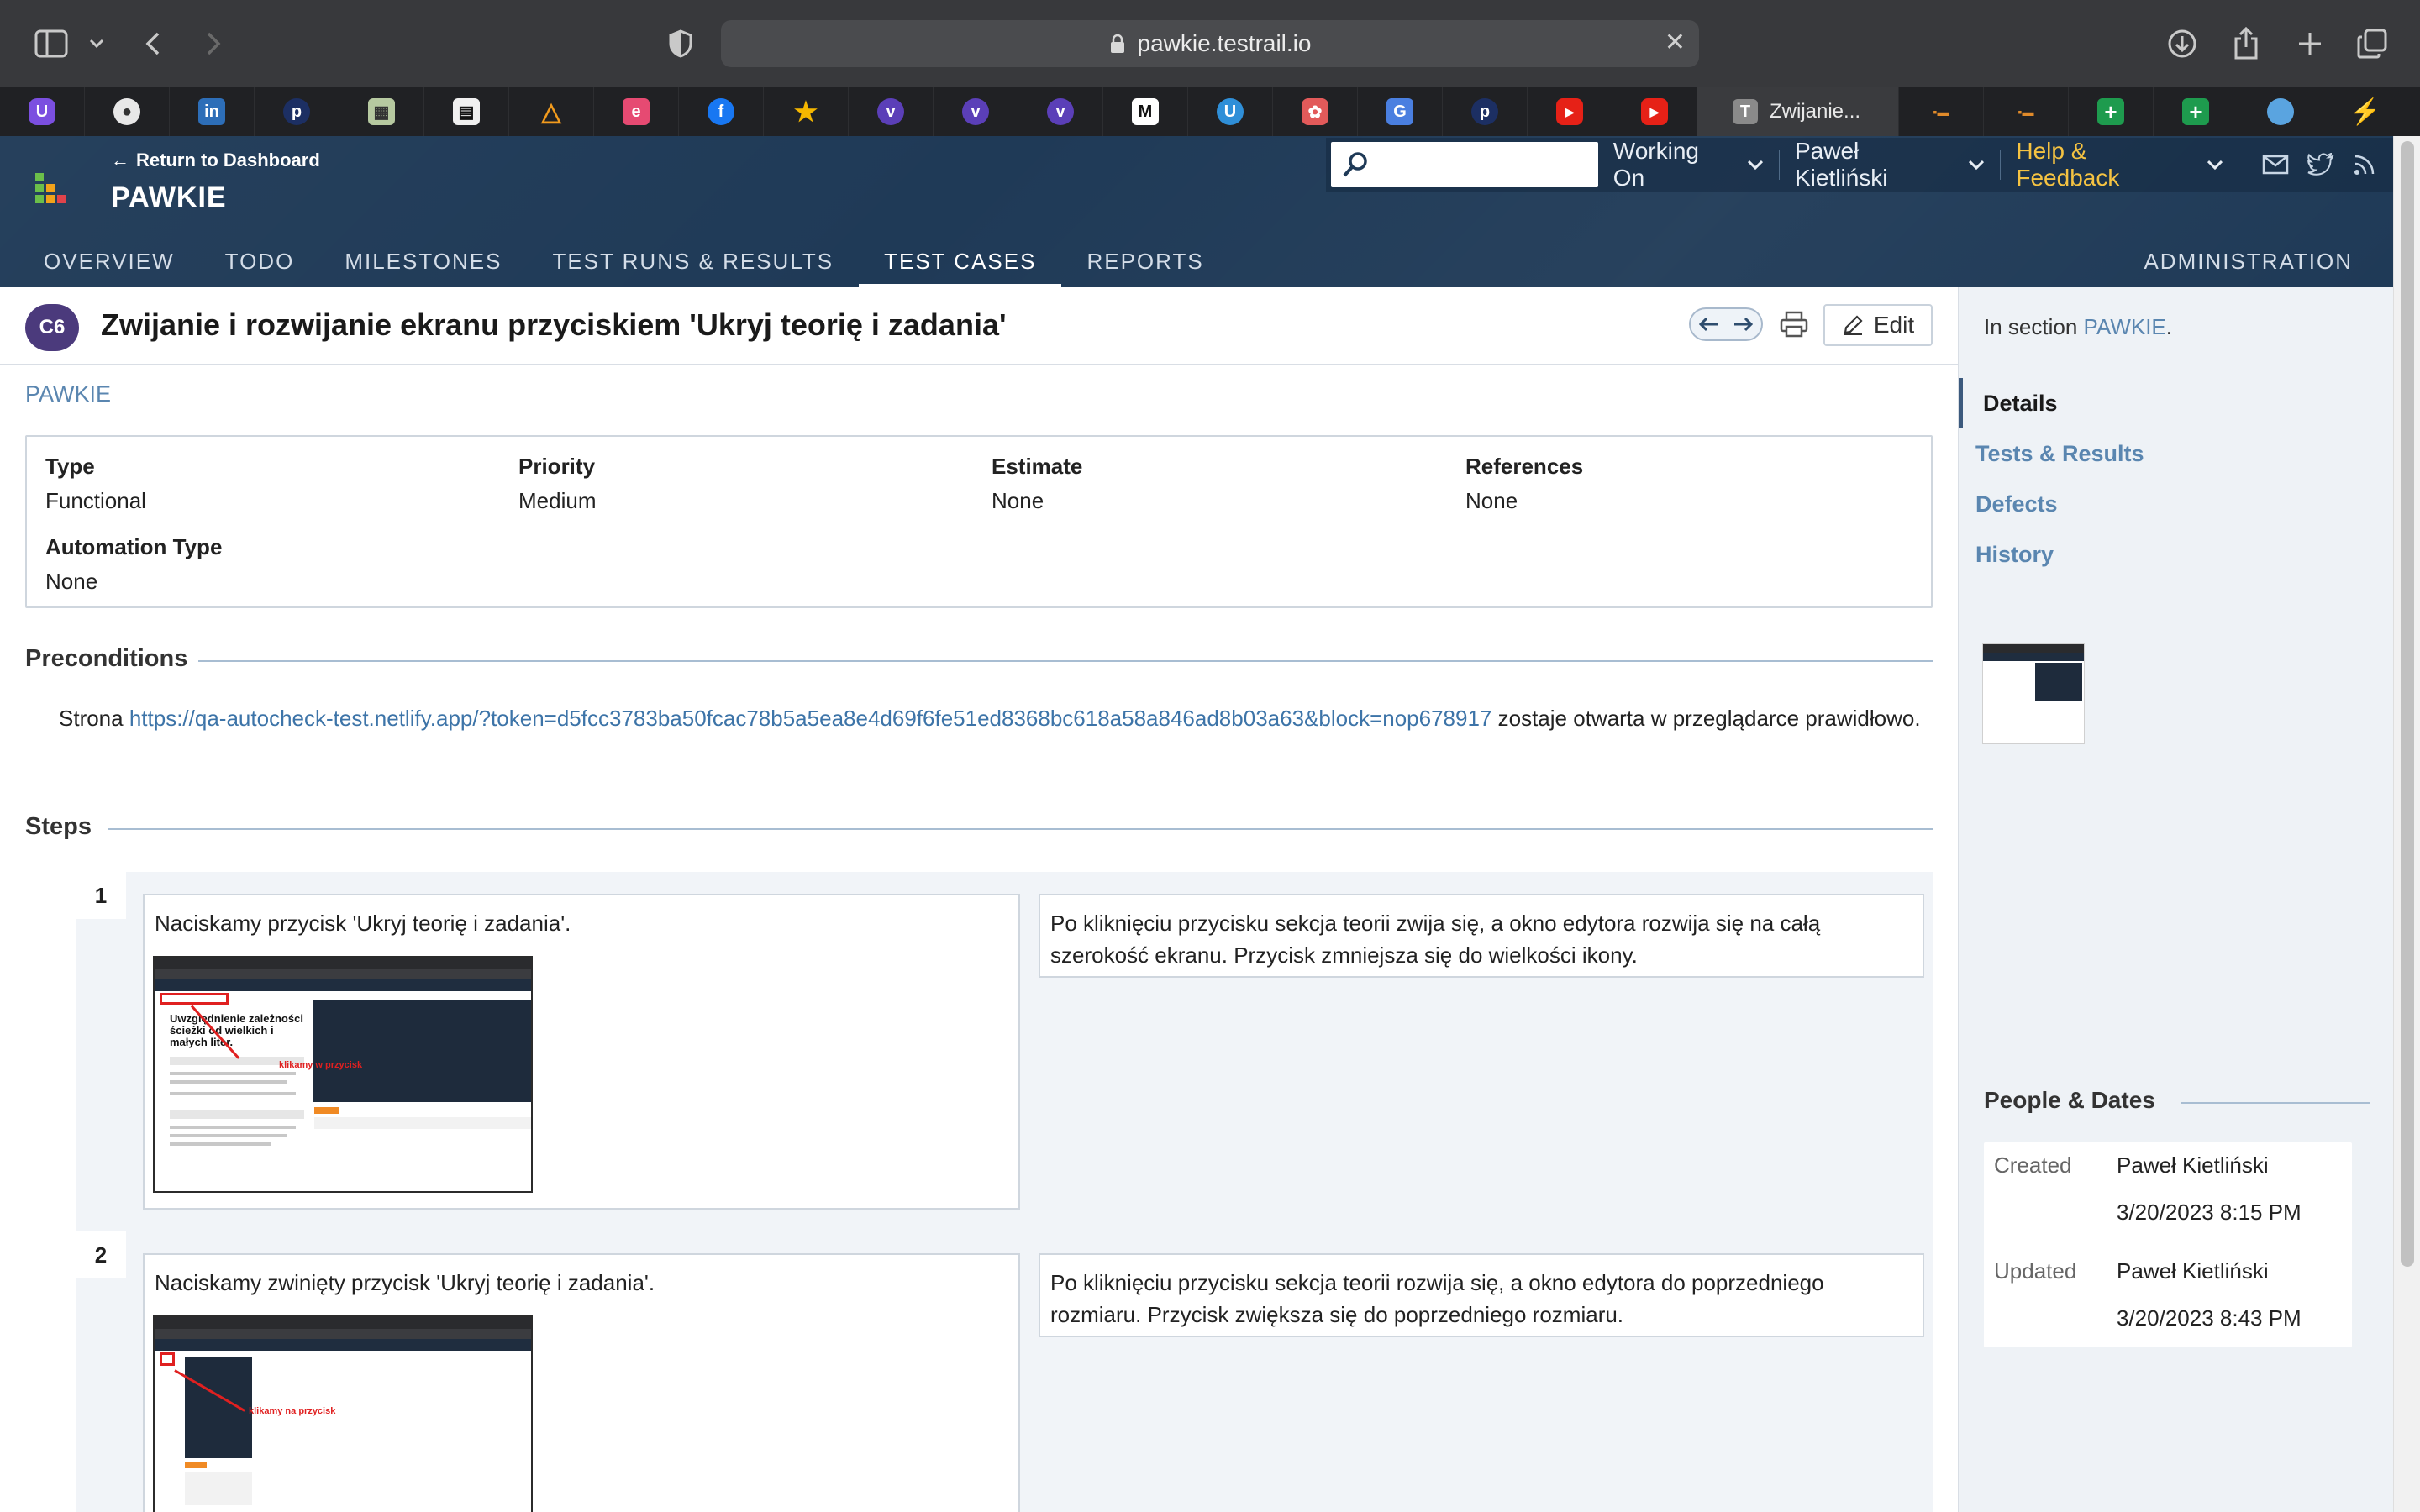 This screenshot has width=2420, height=1512. What do you see at coordinates (68, 394) in the screenshot?
I see `breadcrumb-link: PAWKIE` at bounding box center [68, 394].